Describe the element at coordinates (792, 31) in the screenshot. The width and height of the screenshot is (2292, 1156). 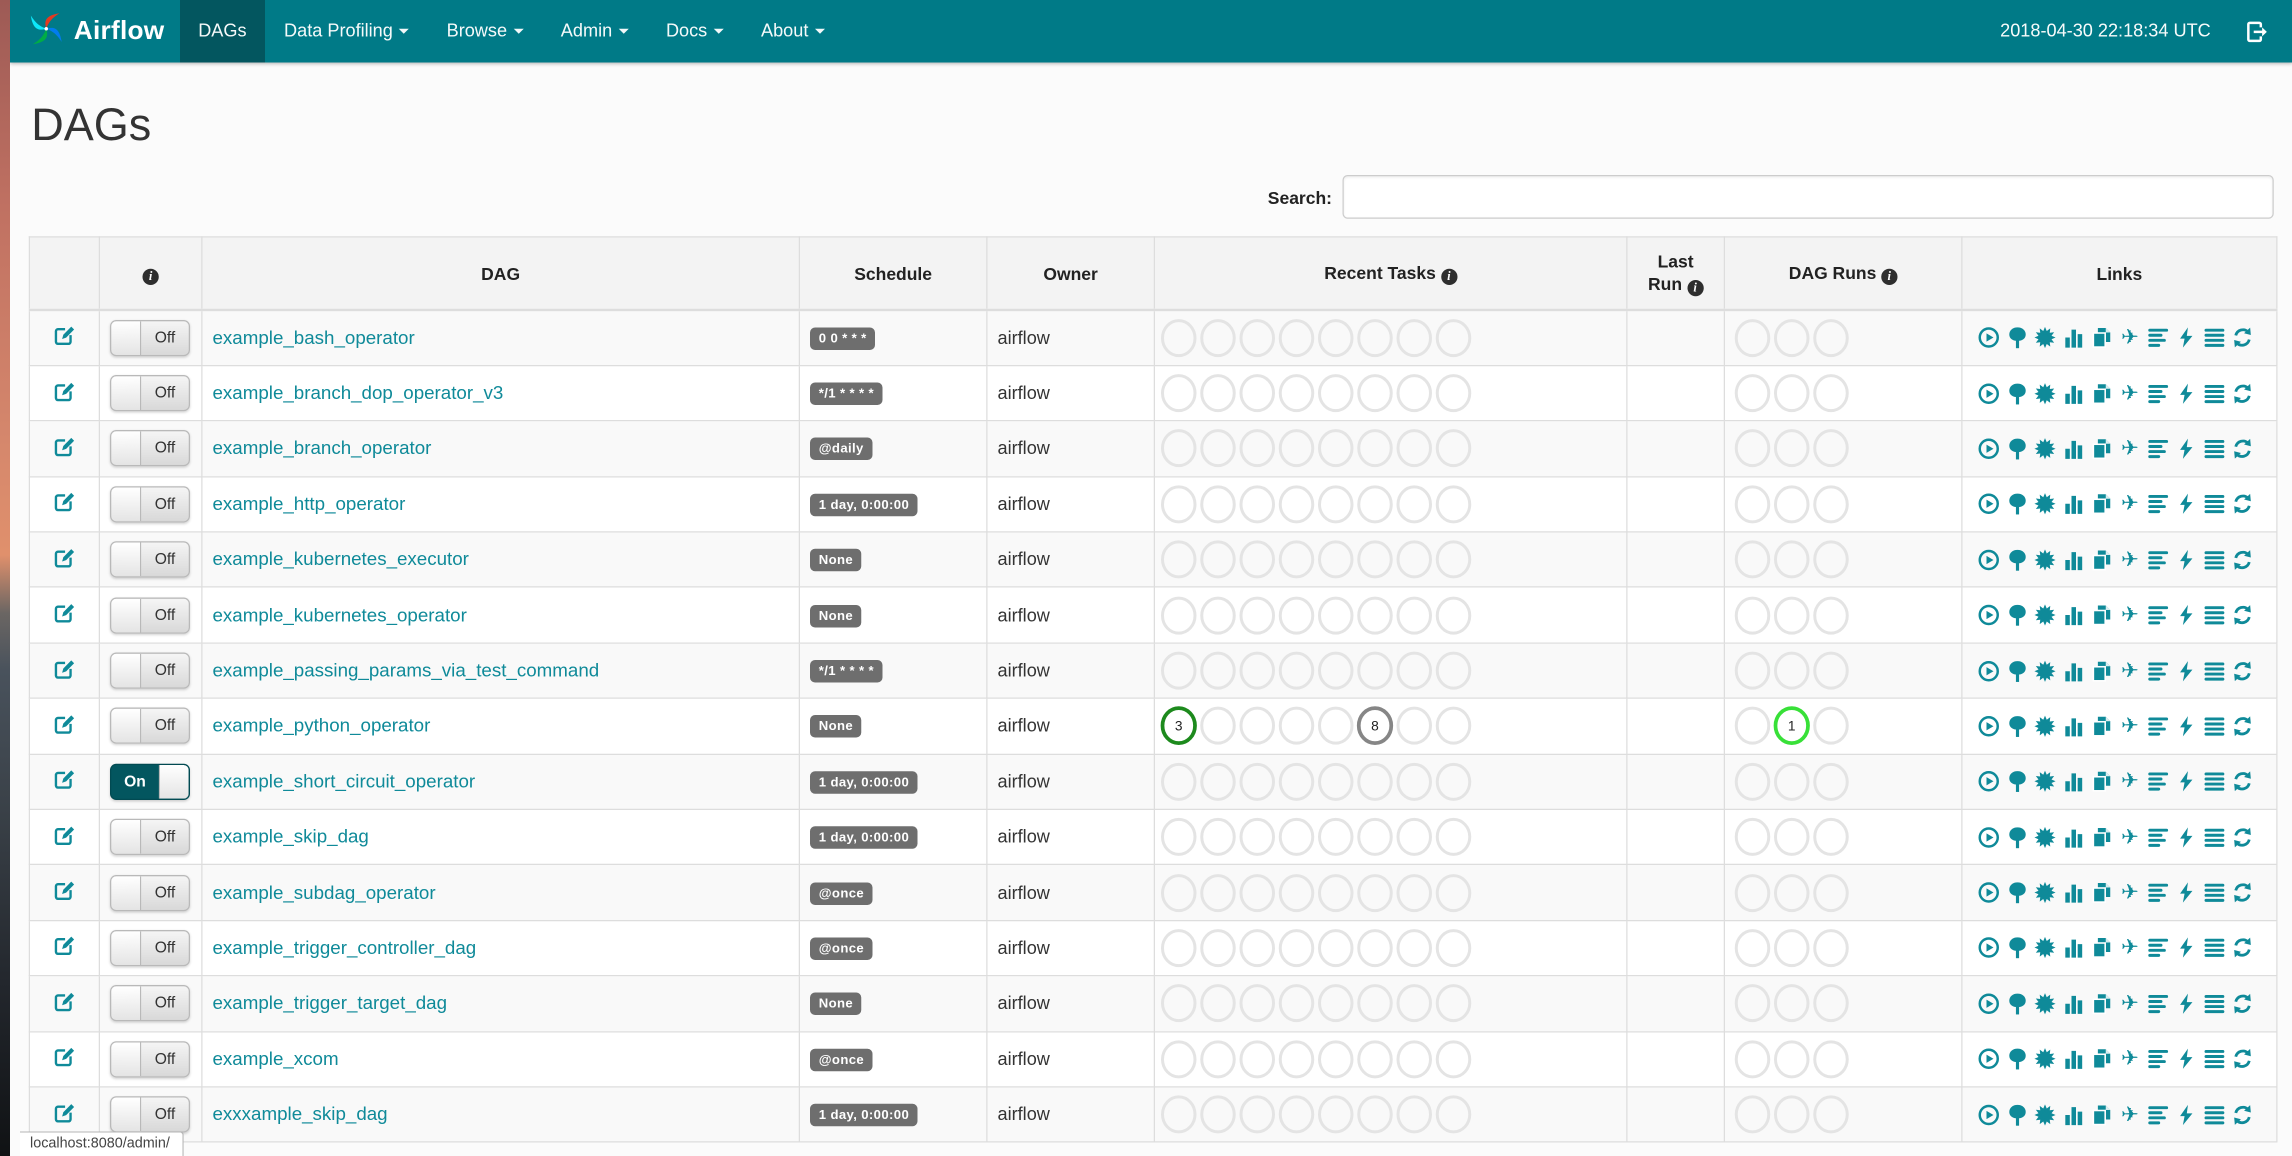
I see `nav-item-about: About` at that location.